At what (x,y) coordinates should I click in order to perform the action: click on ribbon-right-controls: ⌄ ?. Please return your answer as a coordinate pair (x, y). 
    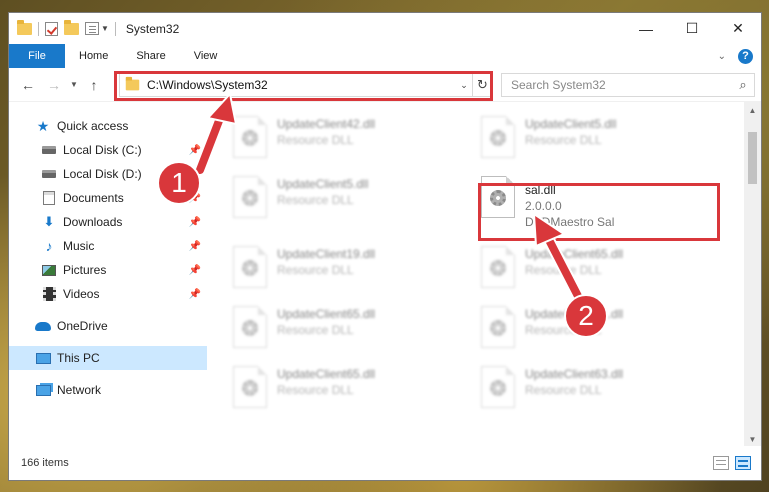
    Looking at the image, I should click on (739, 56).